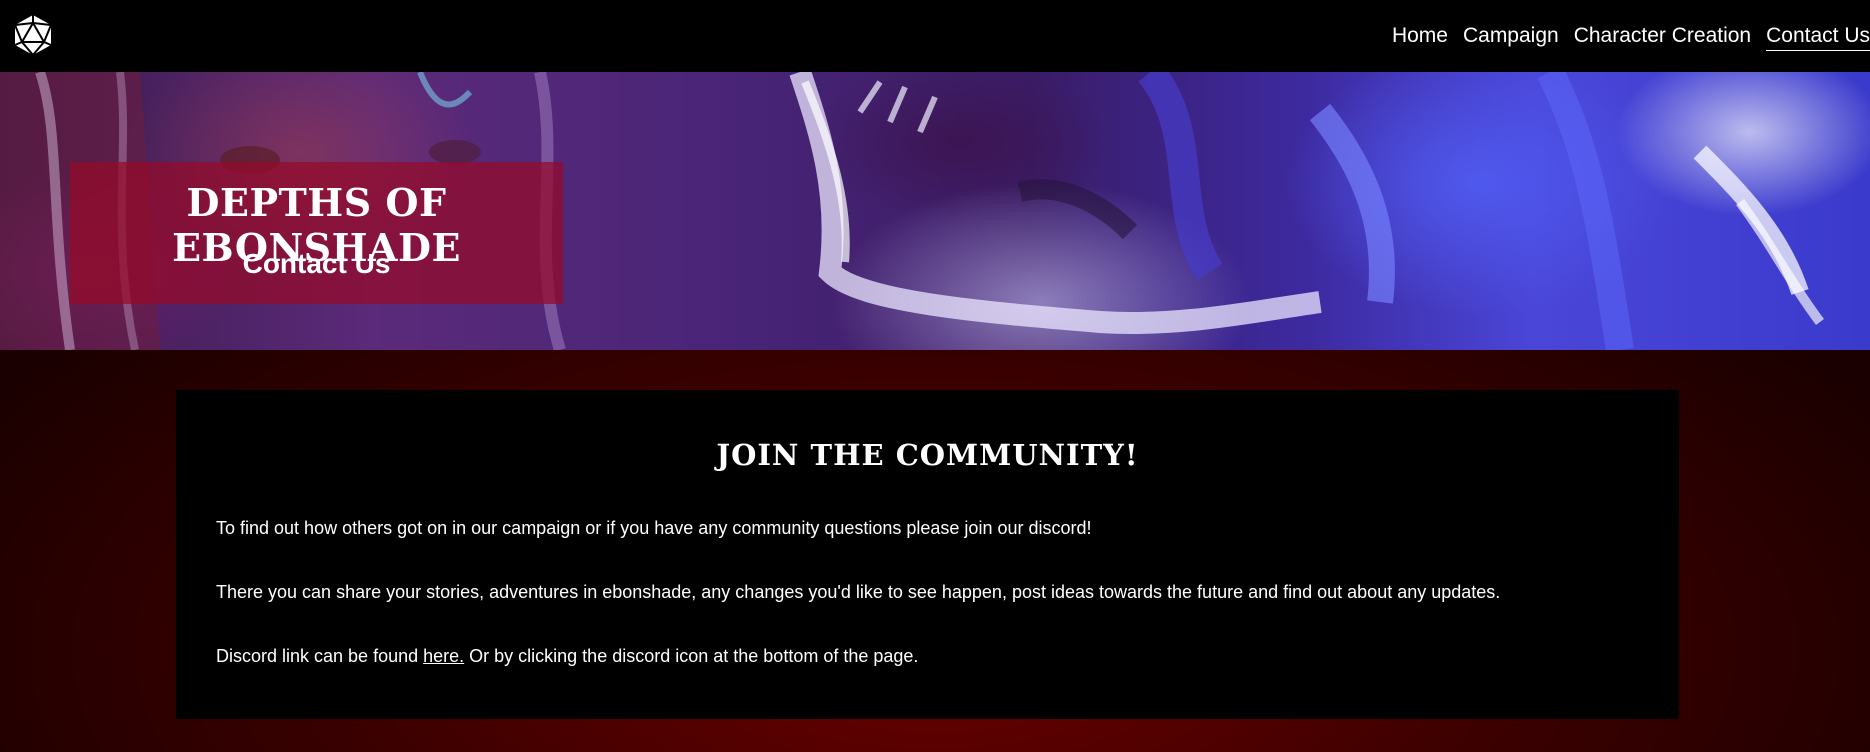  I want to click on nav-link-contact-us: Contact Us, so click(1818, 36).